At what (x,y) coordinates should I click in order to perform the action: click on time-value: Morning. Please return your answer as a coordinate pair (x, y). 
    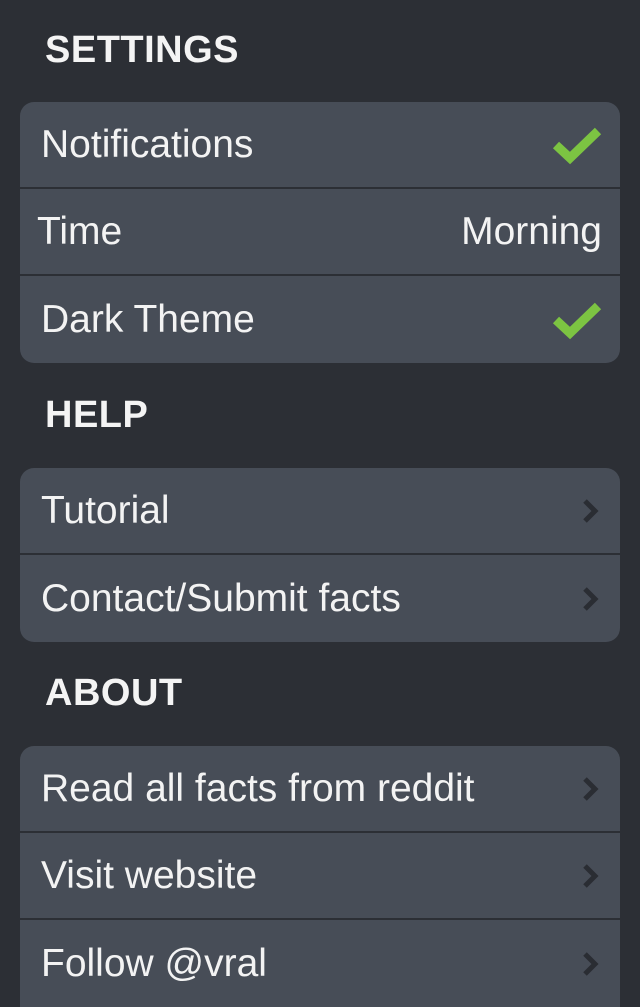
    Looking at the image, I should click on (531, 231).